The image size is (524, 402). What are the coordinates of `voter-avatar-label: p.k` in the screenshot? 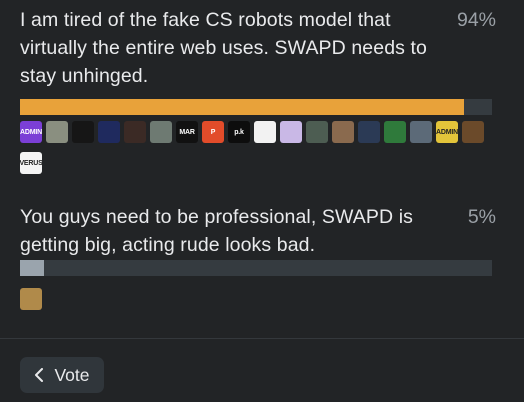 It's located at (239, 132).